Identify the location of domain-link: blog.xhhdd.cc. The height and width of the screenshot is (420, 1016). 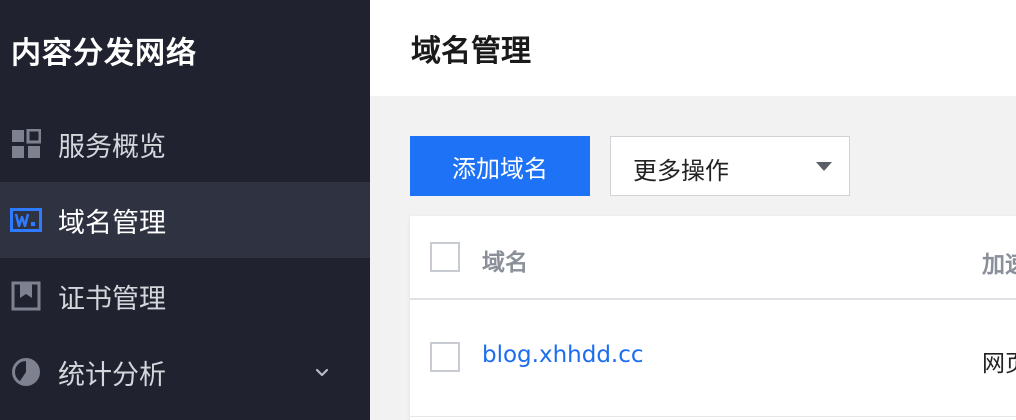
(563, 355).